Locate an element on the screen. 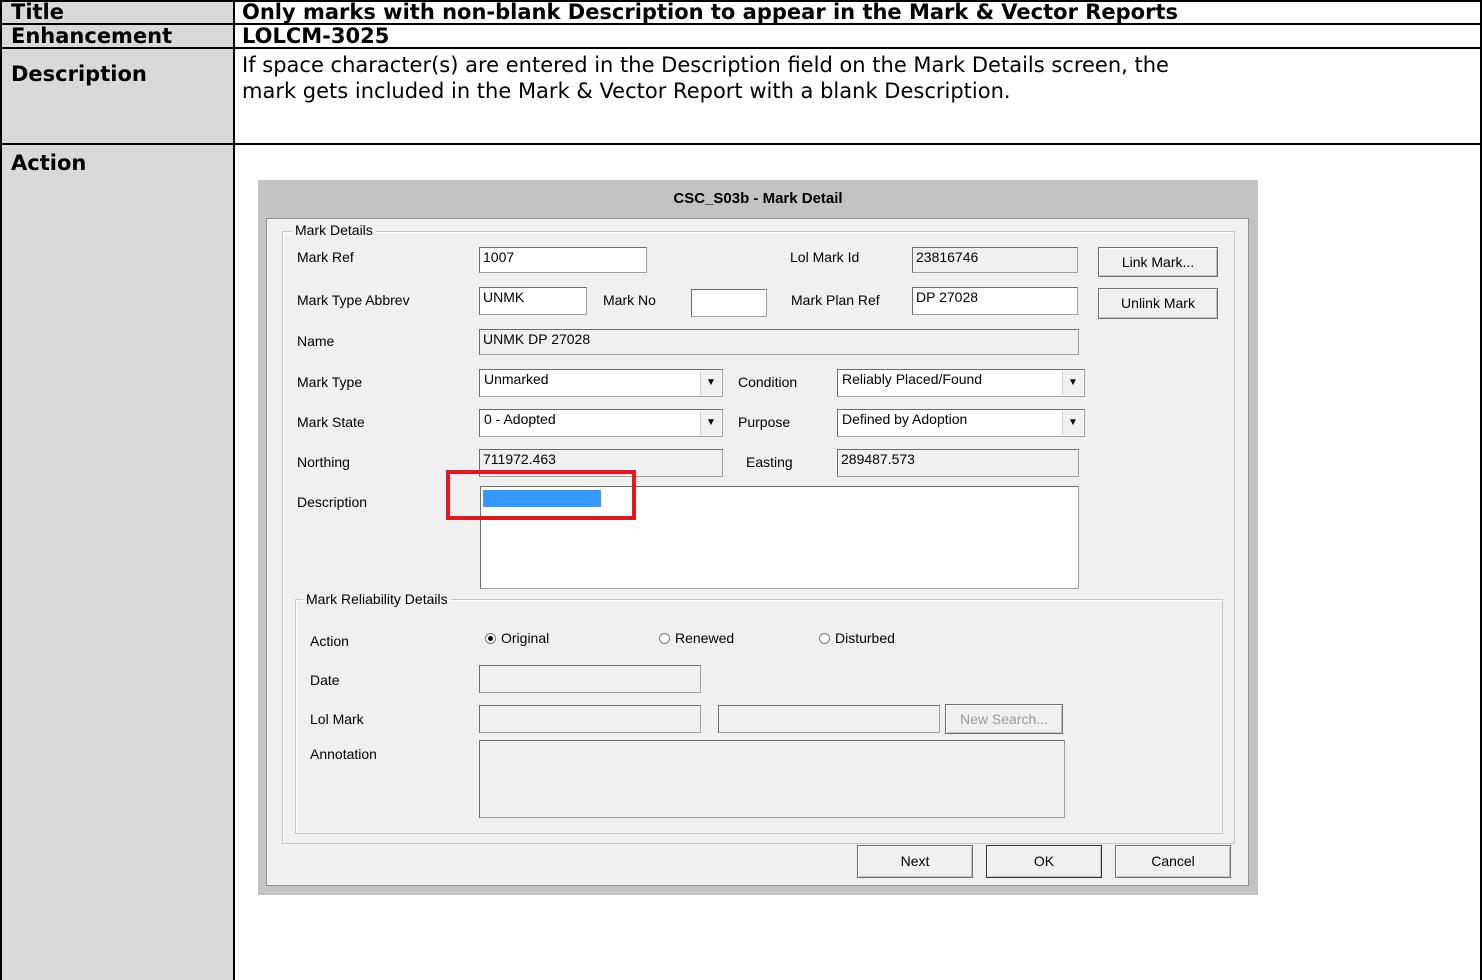 The width and height of the screenshot is (1482, 980). enhancement-value: LOLCM-3025 is located at coordinates (316, 36).